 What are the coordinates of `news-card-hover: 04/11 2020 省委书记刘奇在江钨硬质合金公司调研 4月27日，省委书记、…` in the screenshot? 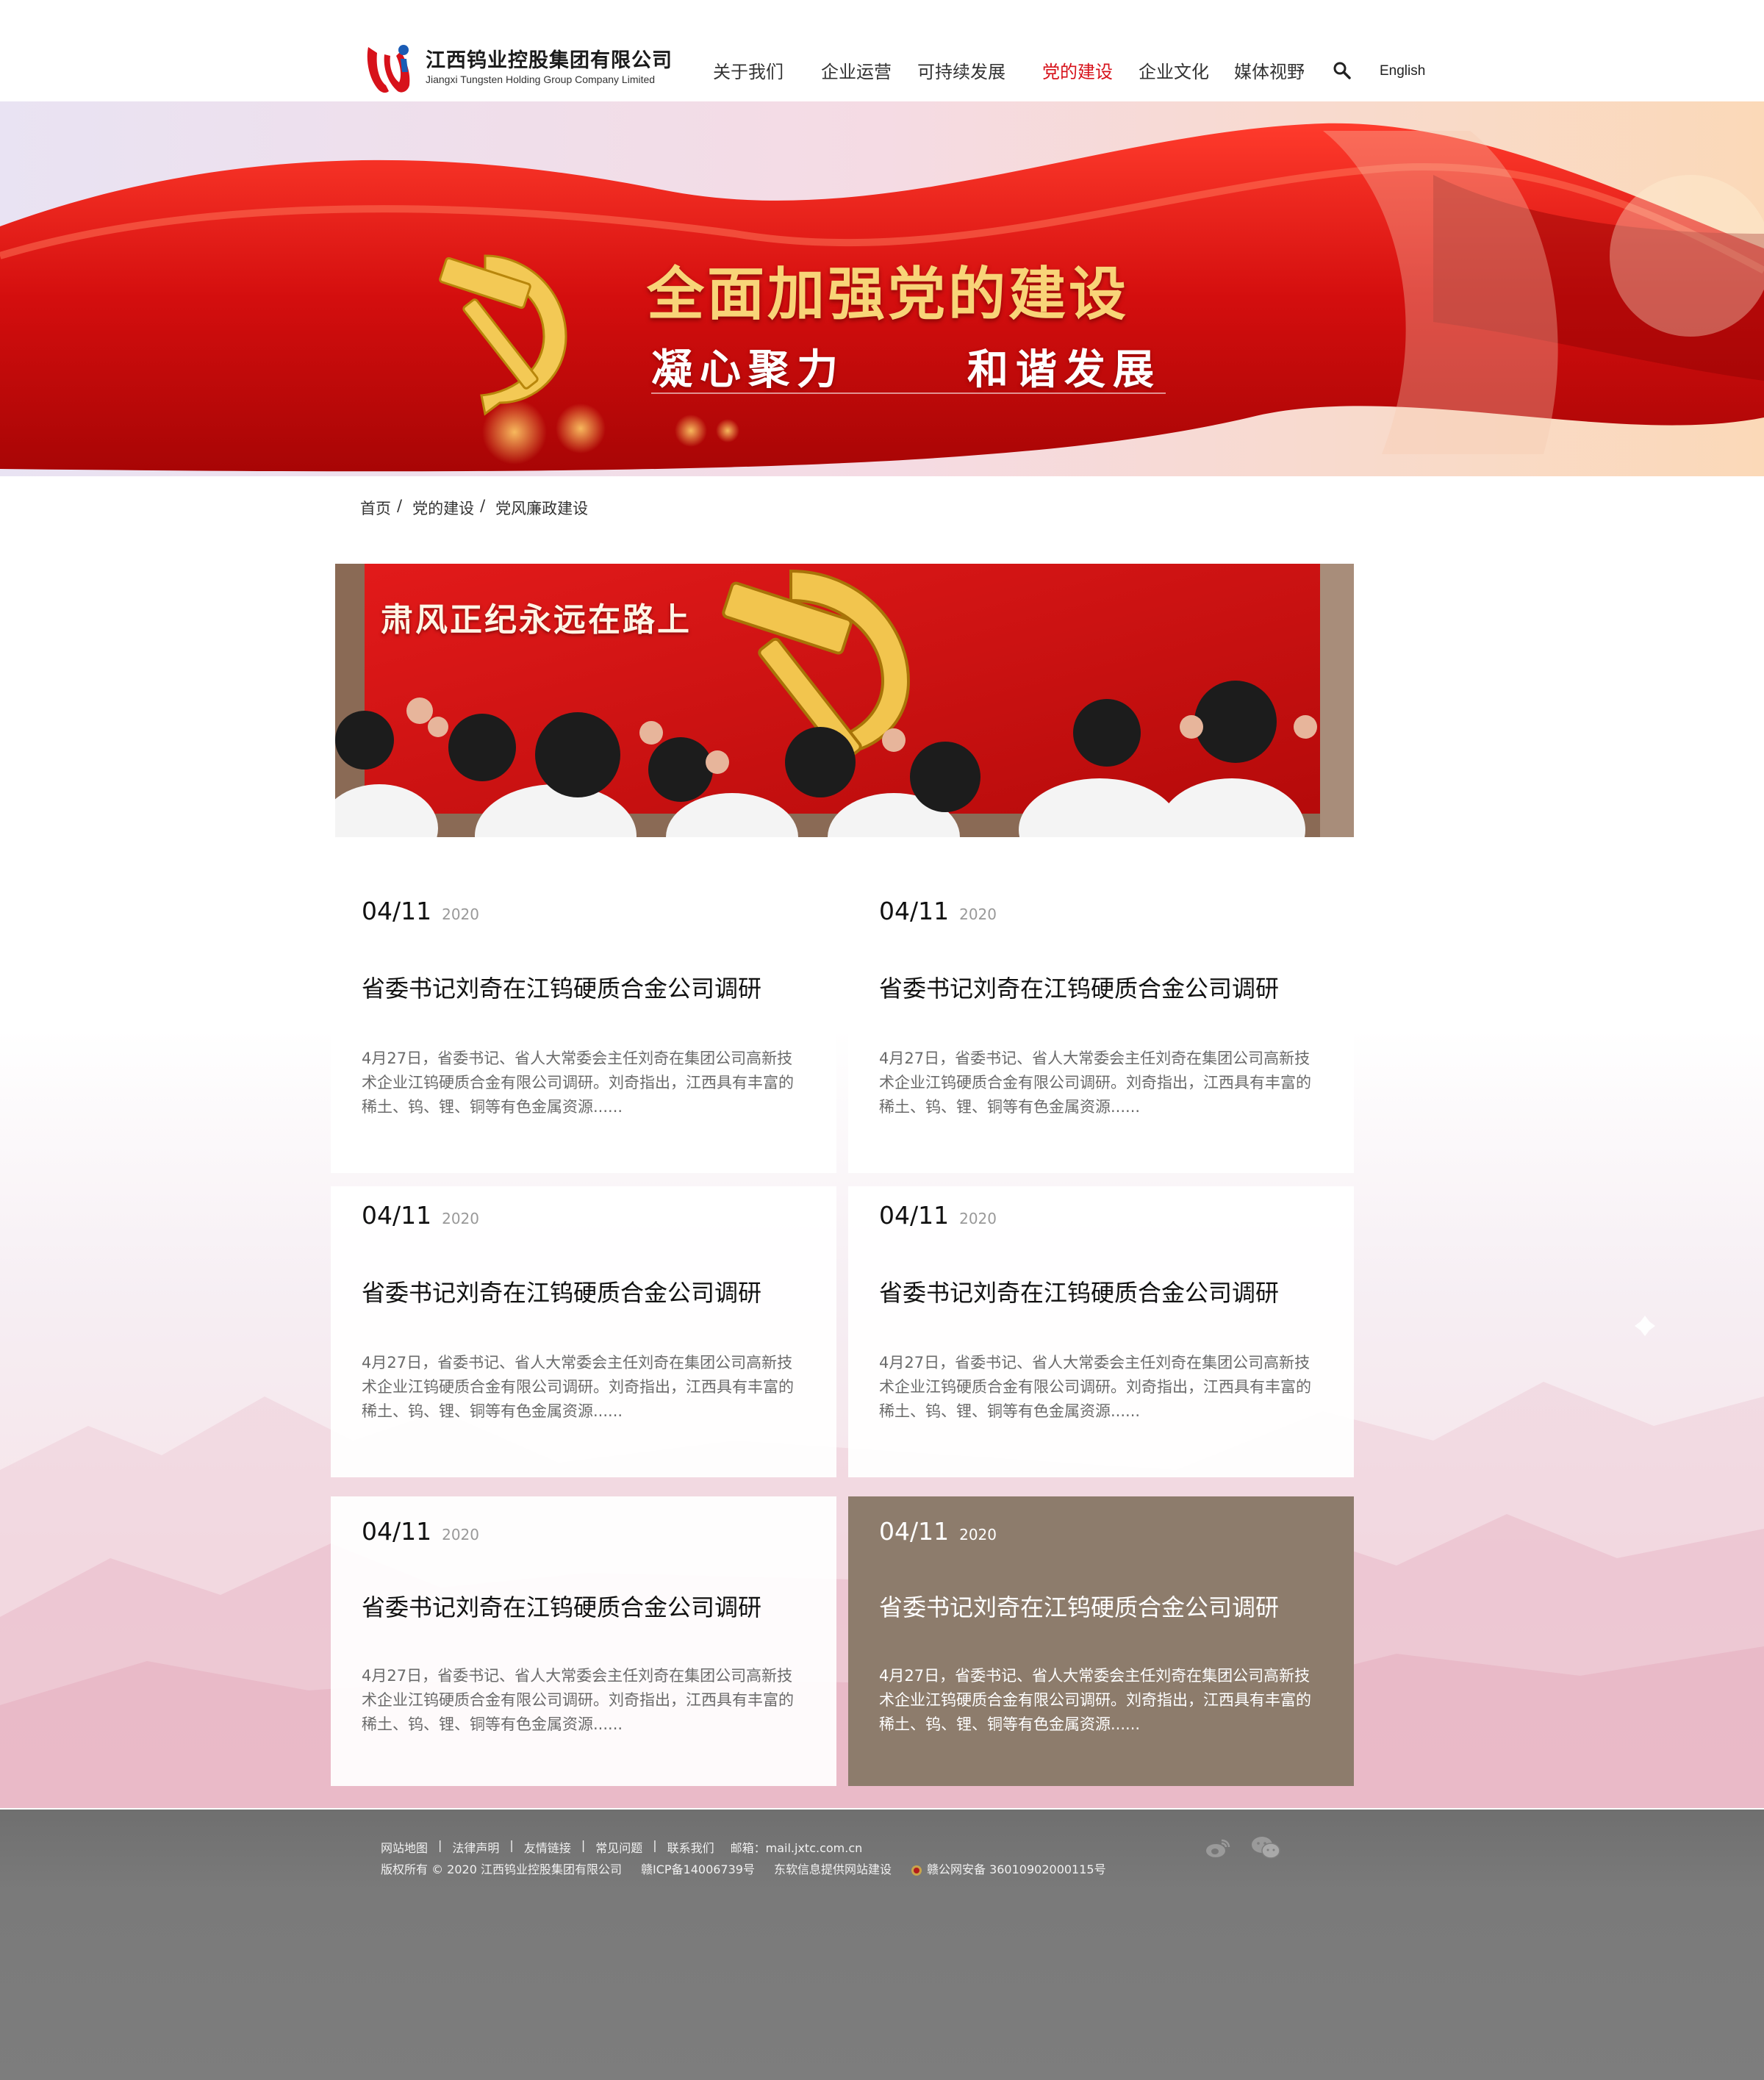 It's located at (1101, 1641).